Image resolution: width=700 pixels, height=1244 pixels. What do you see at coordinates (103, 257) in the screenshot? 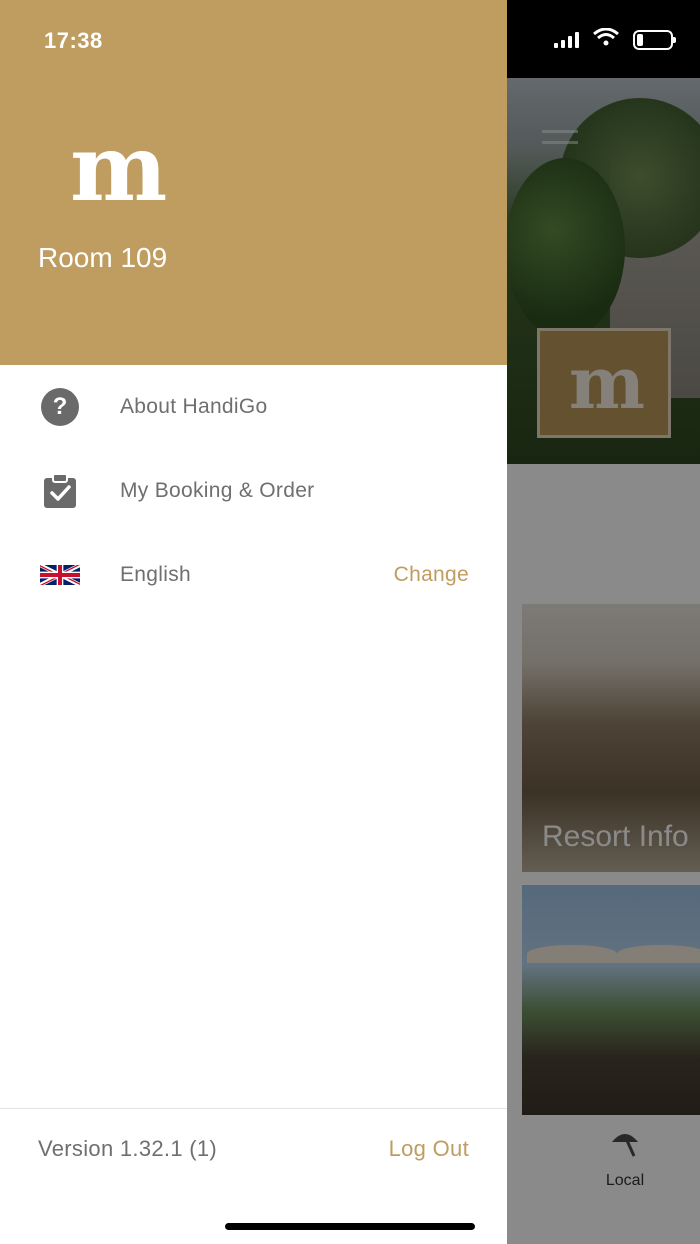
I see `room-label: Room 109` at bounding box center [103, 257].